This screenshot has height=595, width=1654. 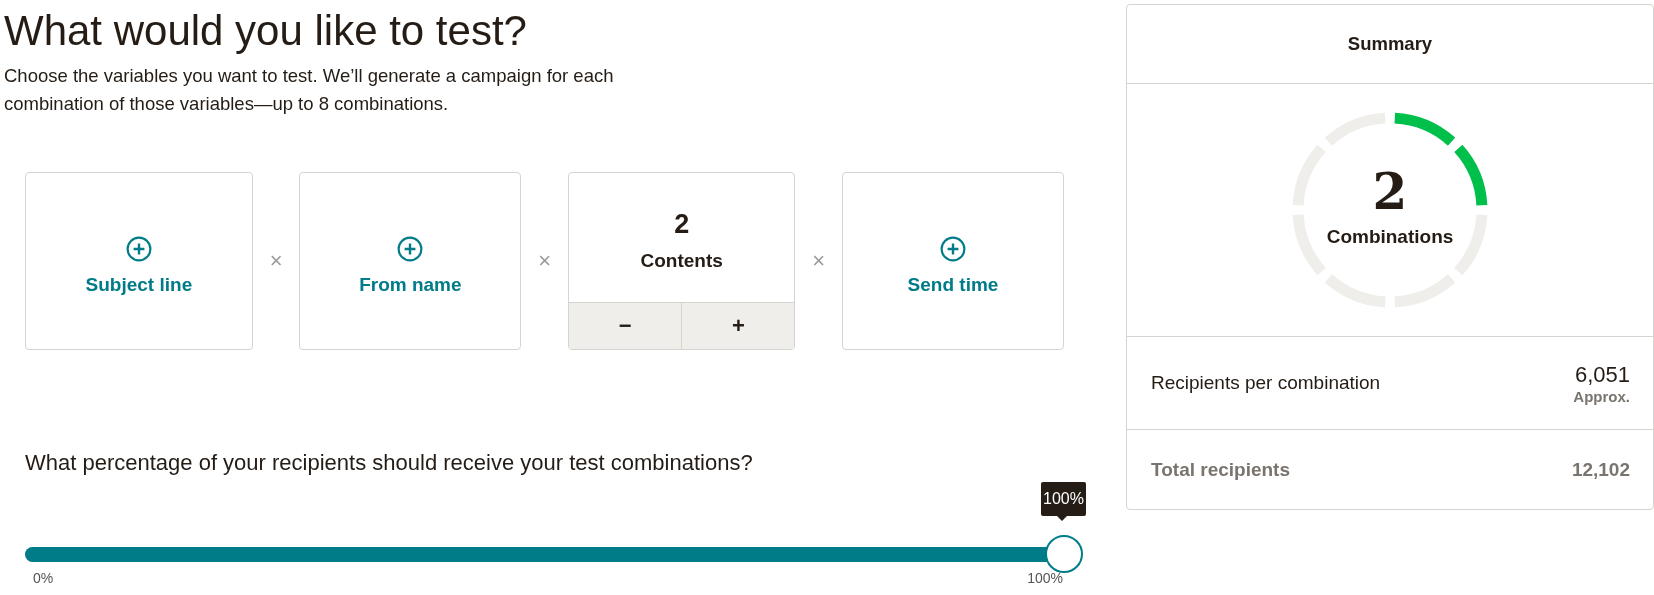 I want to click on variable-card: From name, so click(x=410, y=261).